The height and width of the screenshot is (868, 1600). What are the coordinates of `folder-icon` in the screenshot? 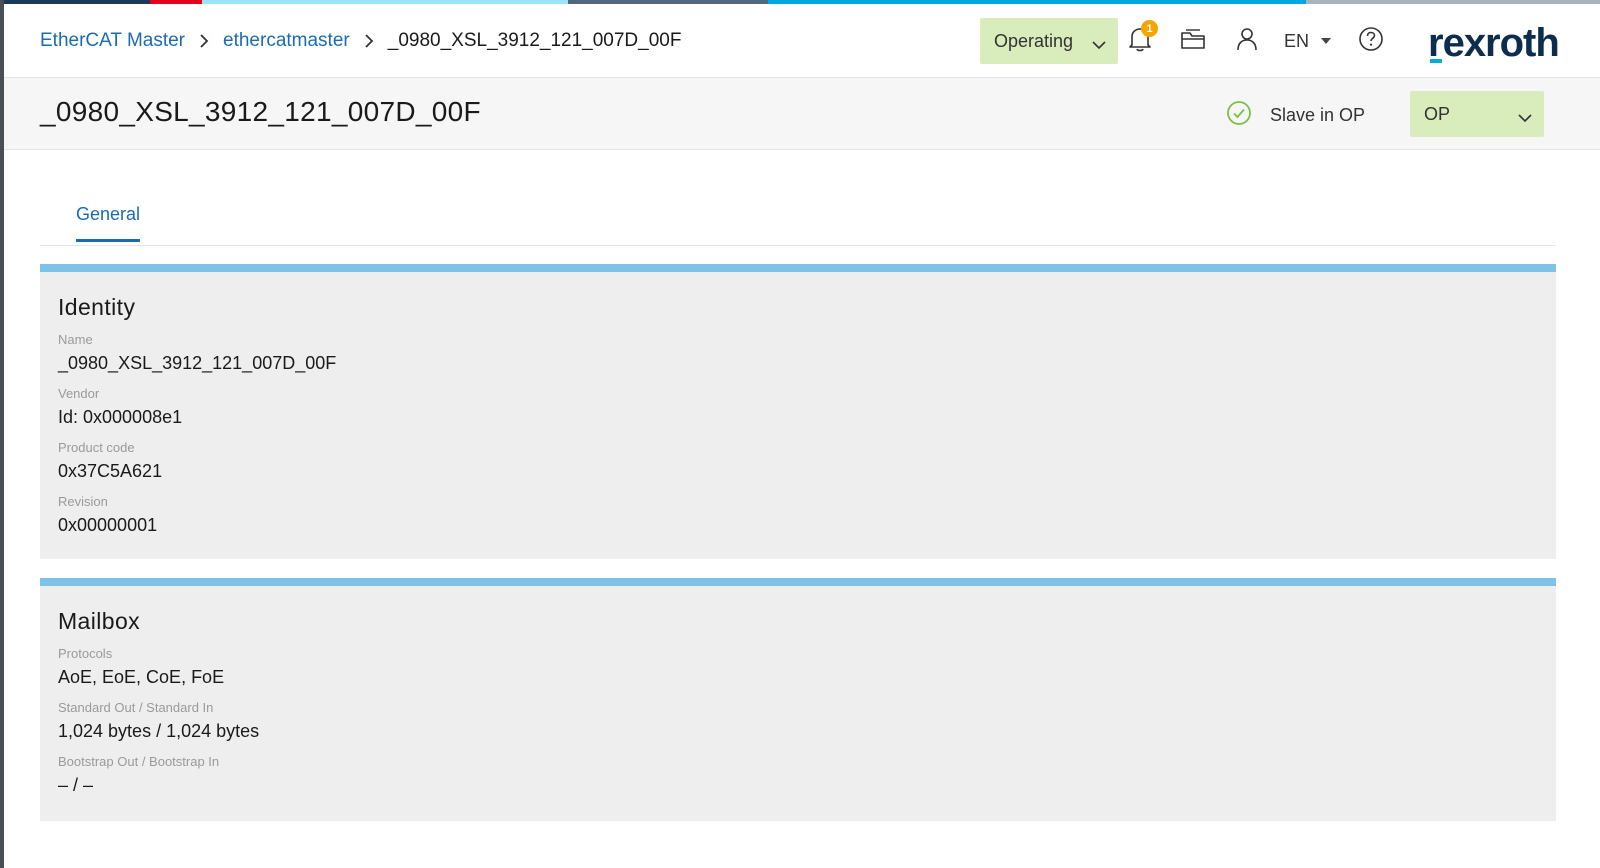 It's located at (1193, 41).